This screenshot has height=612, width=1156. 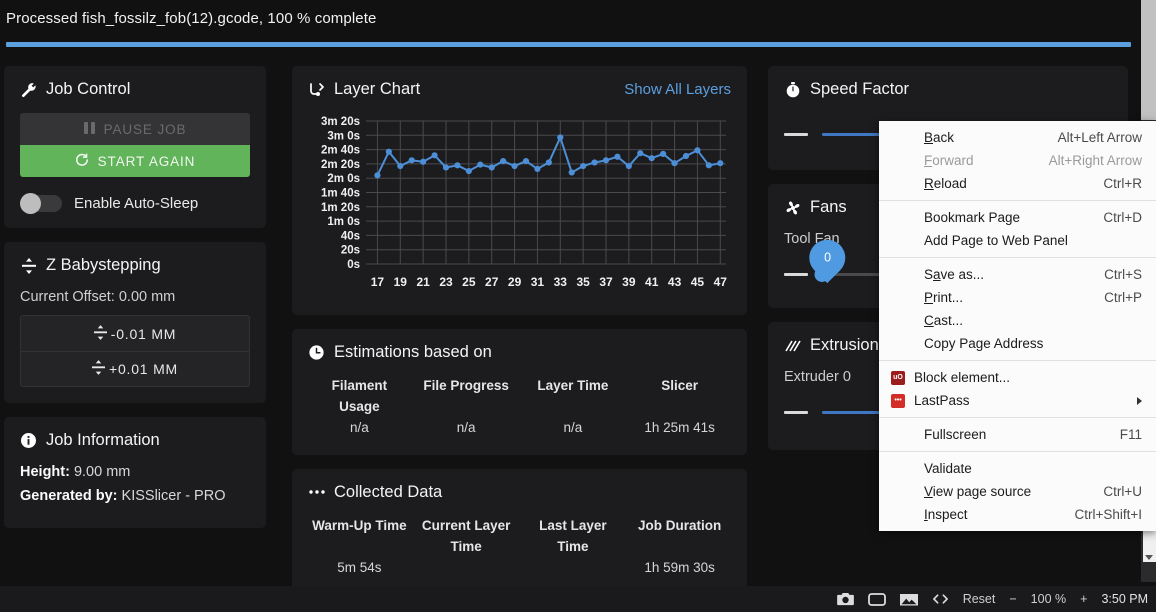 What do you see at coordinates (135, 89) in the screenshot?
I see `job-control-title: Job Control` at bounding box center [135, 89].